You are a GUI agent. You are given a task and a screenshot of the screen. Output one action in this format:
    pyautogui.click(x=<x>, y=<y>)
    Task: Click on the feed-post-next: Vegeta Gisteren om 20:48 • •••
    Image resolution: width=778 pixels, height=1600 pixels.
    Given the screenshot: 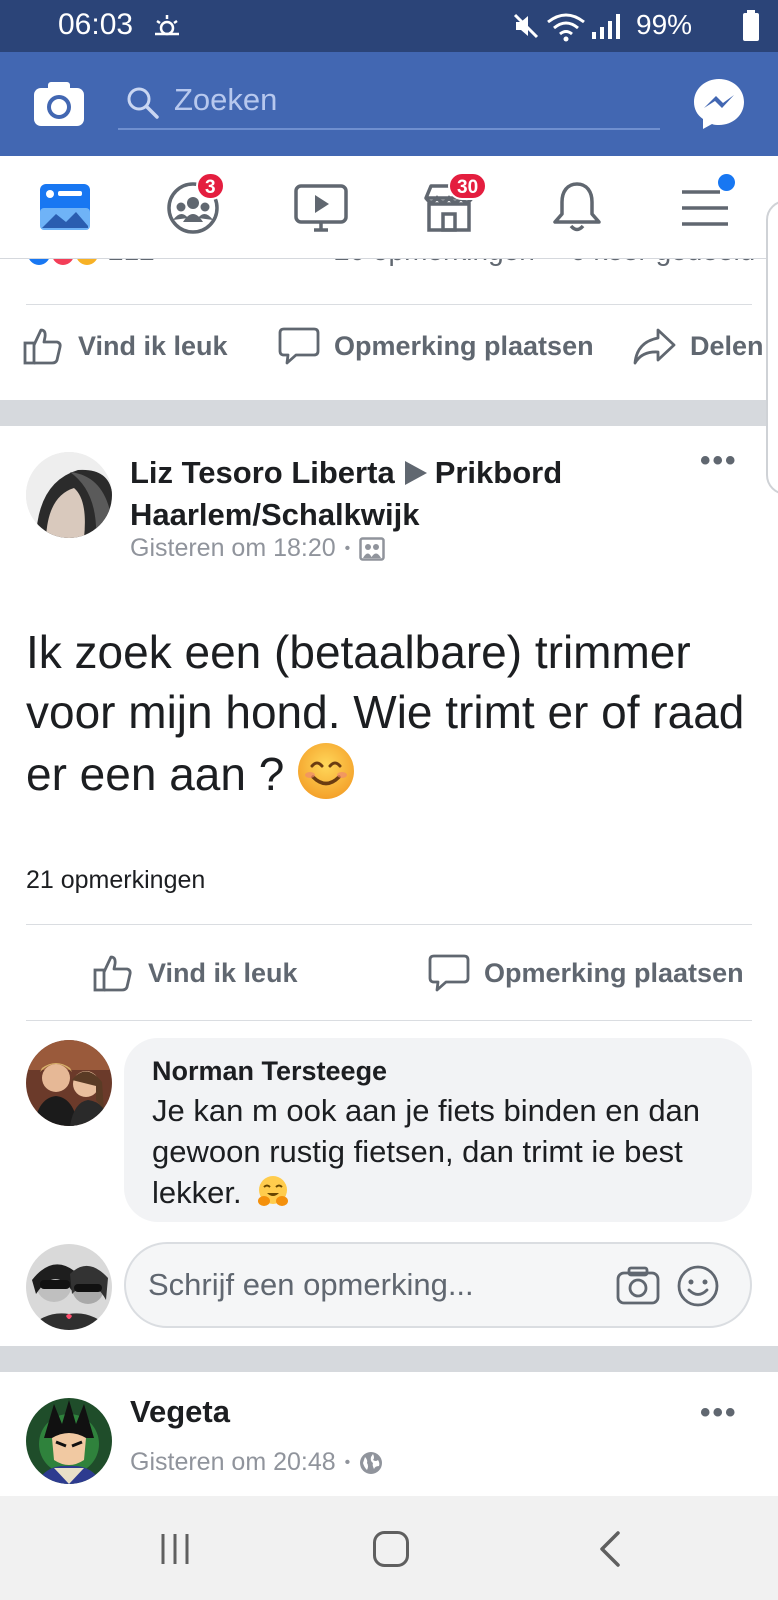 What is the action you would take?
    pyautogui.click(x=389, y=1434)
    